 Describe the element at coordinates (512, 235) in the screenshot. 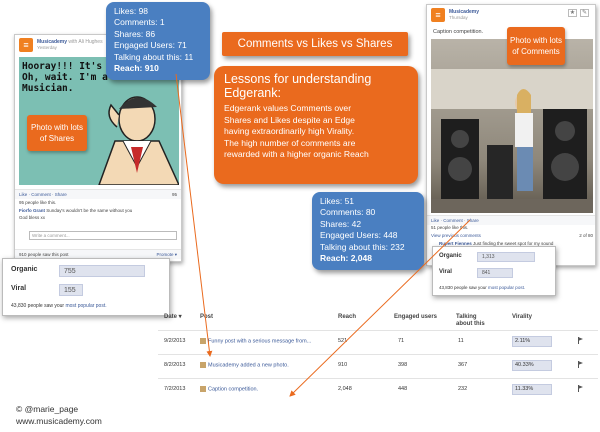

I see `right-view-previous-row: View previous comments 2 of 80` at that location.